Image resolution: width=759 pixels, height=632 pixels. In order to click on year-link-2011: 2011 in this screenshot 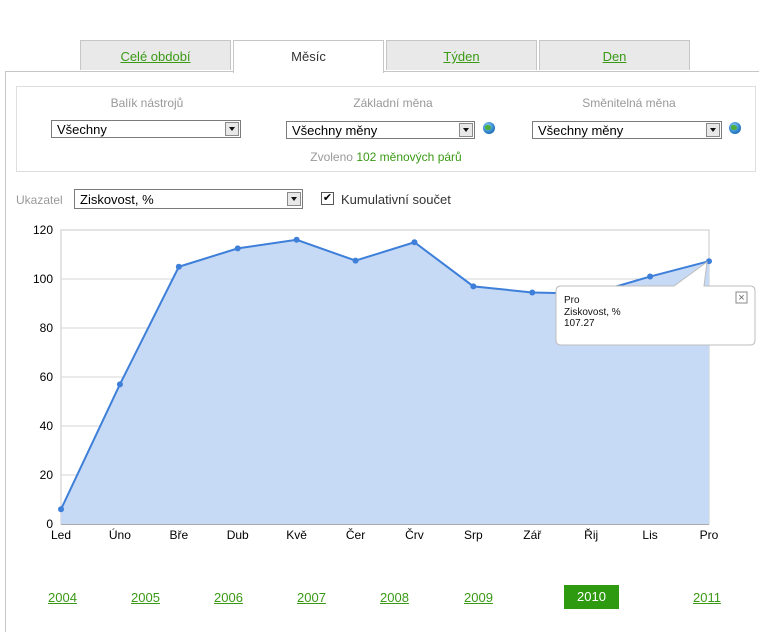, I will do `click(707, 597)`.